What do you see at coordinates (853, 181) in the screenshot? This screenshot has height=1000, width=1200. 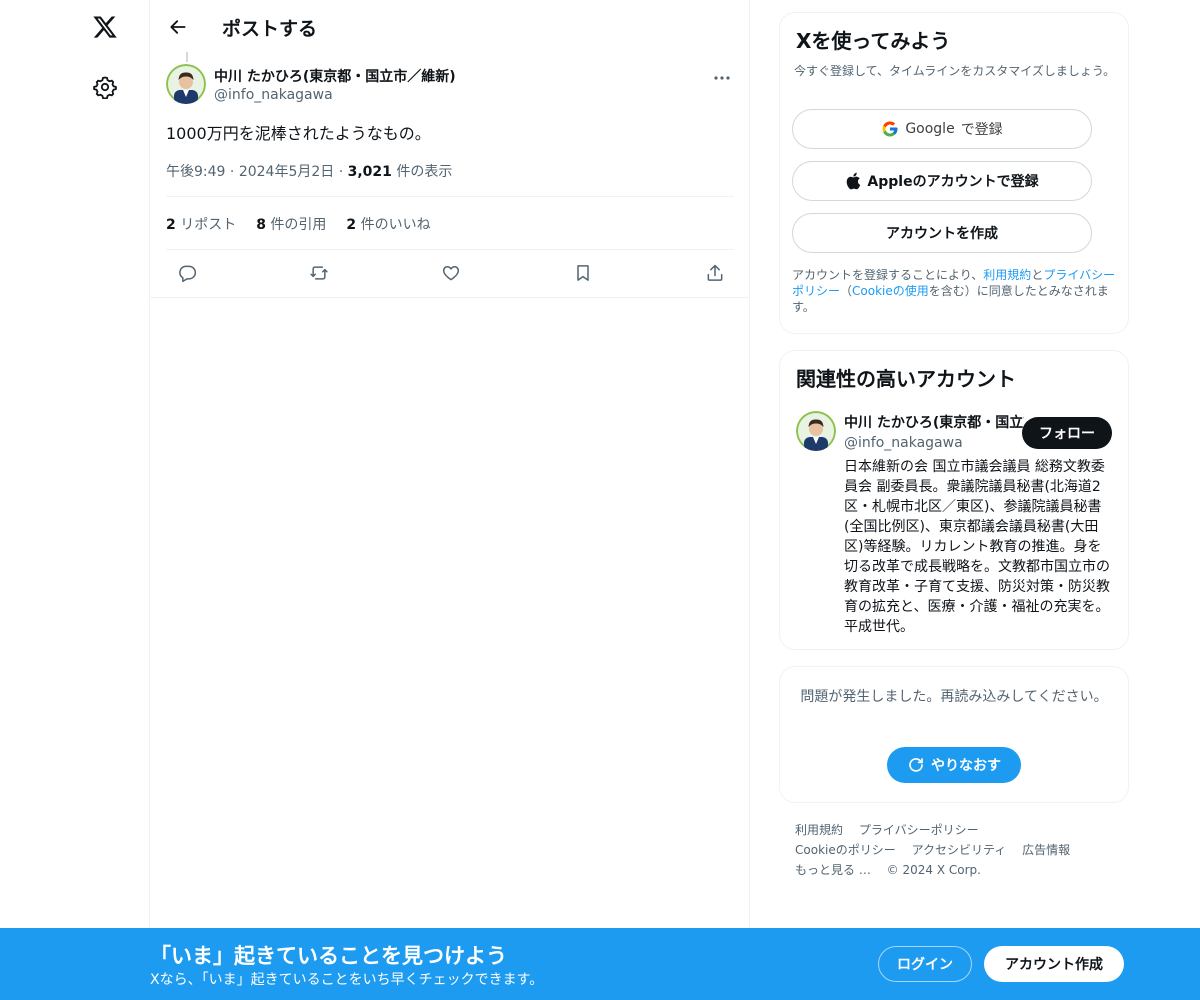 I see `apple-icon` at bounding box center [853, 181].